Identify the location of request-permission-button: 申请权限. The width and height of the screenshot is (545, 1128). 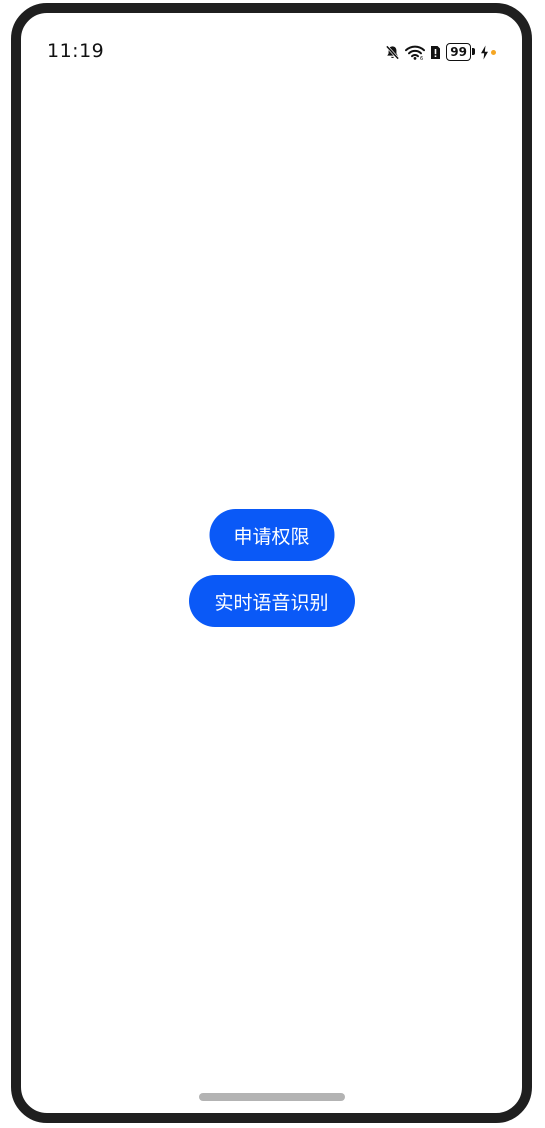
(271, 535).